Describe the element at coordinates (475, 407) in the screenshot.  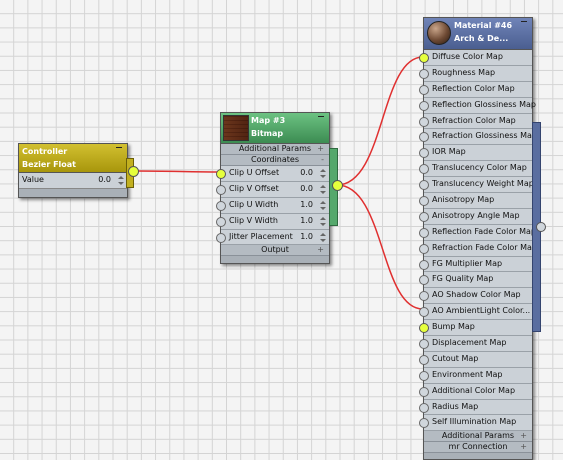
I see `material-map-row: Radius Map` at that location.